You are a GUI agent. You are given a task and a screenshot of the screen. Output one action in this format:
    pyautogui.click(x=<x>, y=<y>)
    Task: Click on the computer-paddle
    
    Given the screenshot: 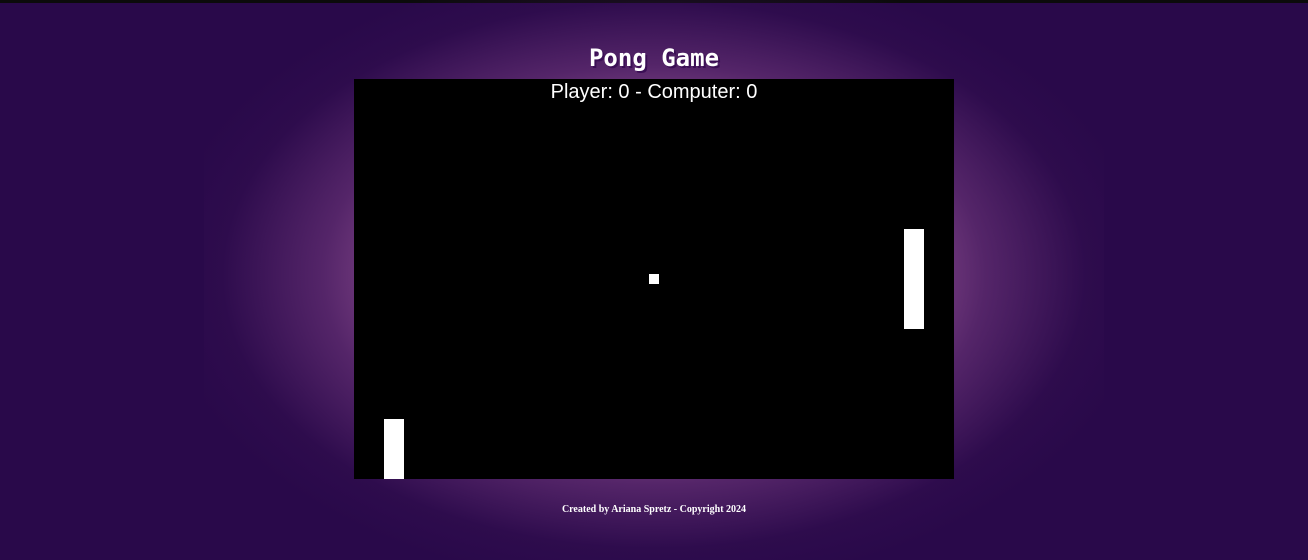 What is the action you would take?
    pyautogui.click(x=914, y=279)
    